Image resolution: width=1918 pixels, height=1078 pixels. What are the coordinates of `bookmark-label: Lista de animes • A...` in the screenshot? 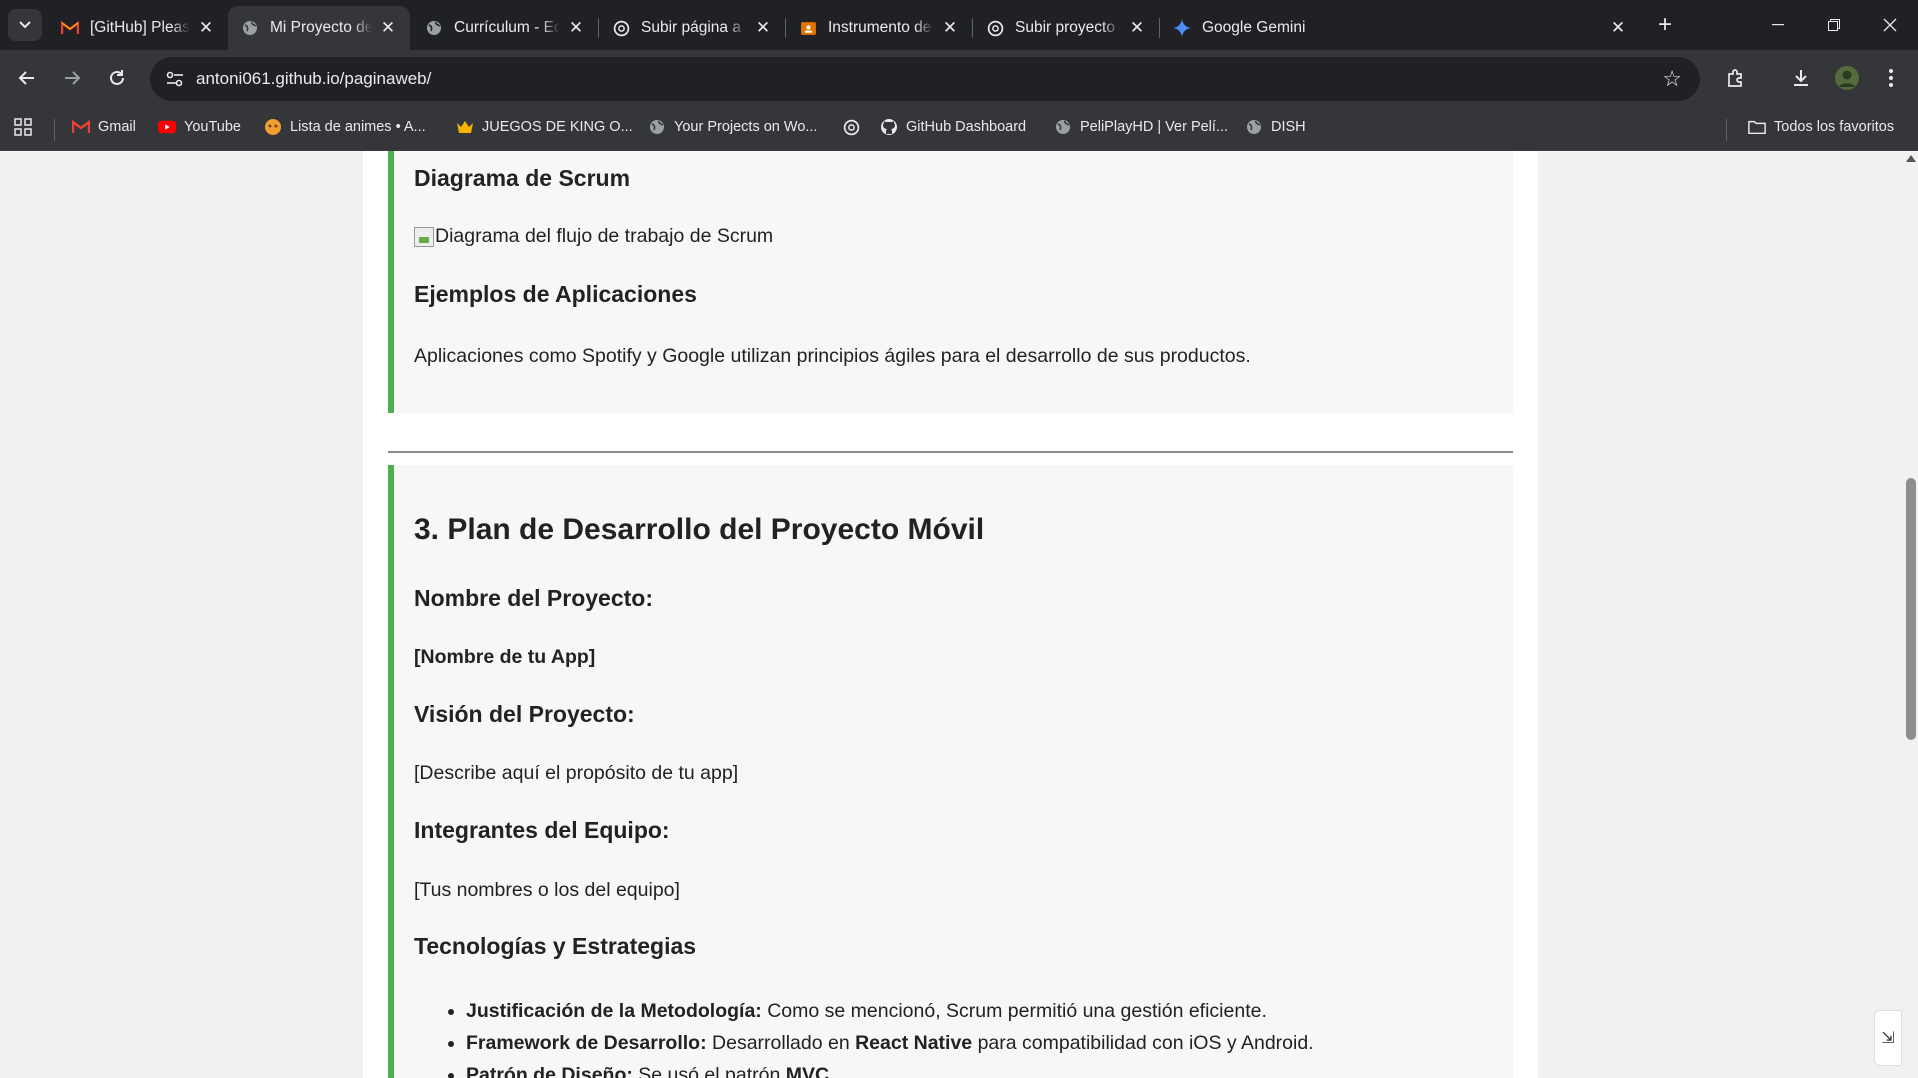 It's located at (358, 127).